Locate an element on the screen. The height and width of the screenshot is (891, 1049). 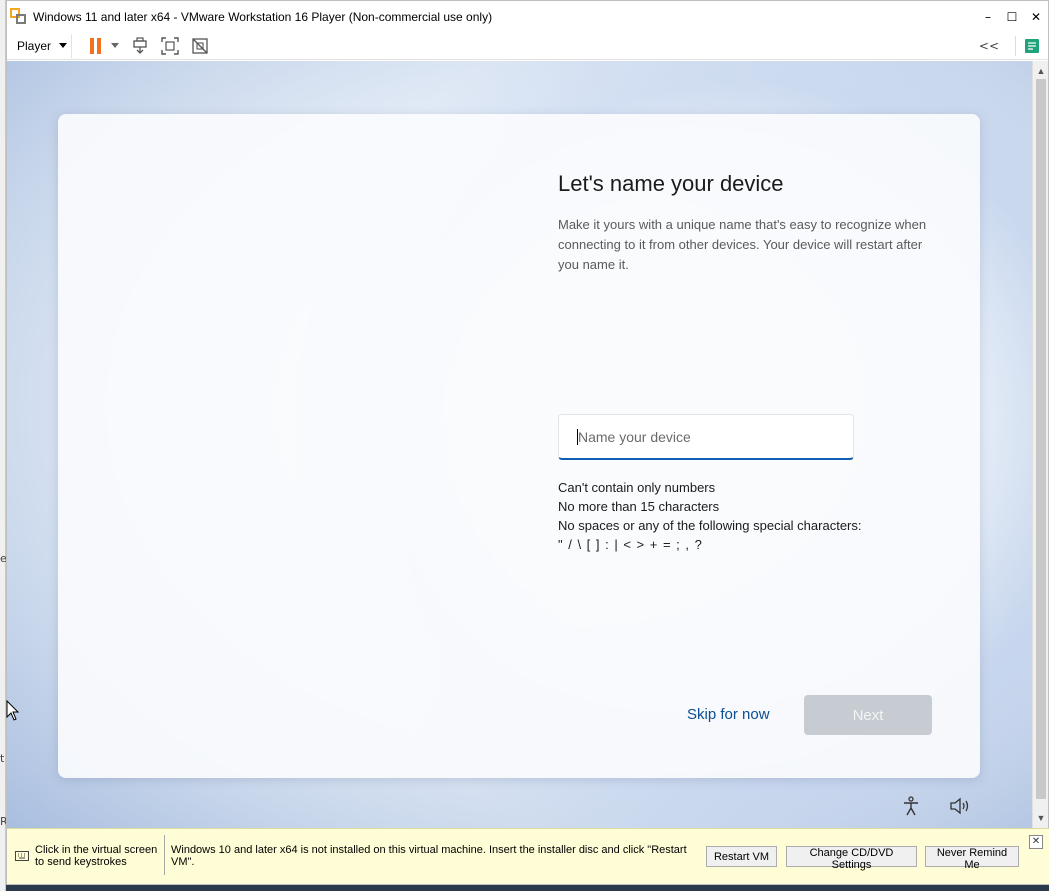
minimize-button: – is located at coordinates (988, 16).